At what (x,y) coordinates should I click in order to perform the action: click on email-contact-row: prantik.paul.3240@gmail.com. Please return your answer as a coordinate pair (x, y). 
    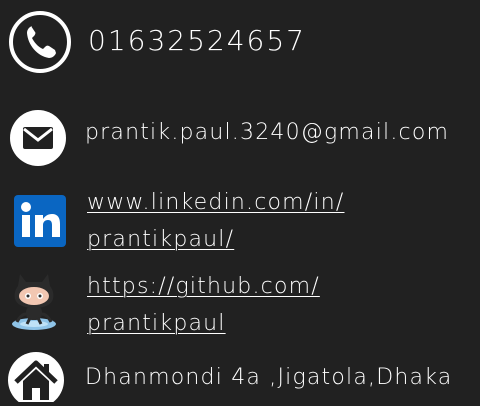
    Looking at the image, I should click on (240, 137).